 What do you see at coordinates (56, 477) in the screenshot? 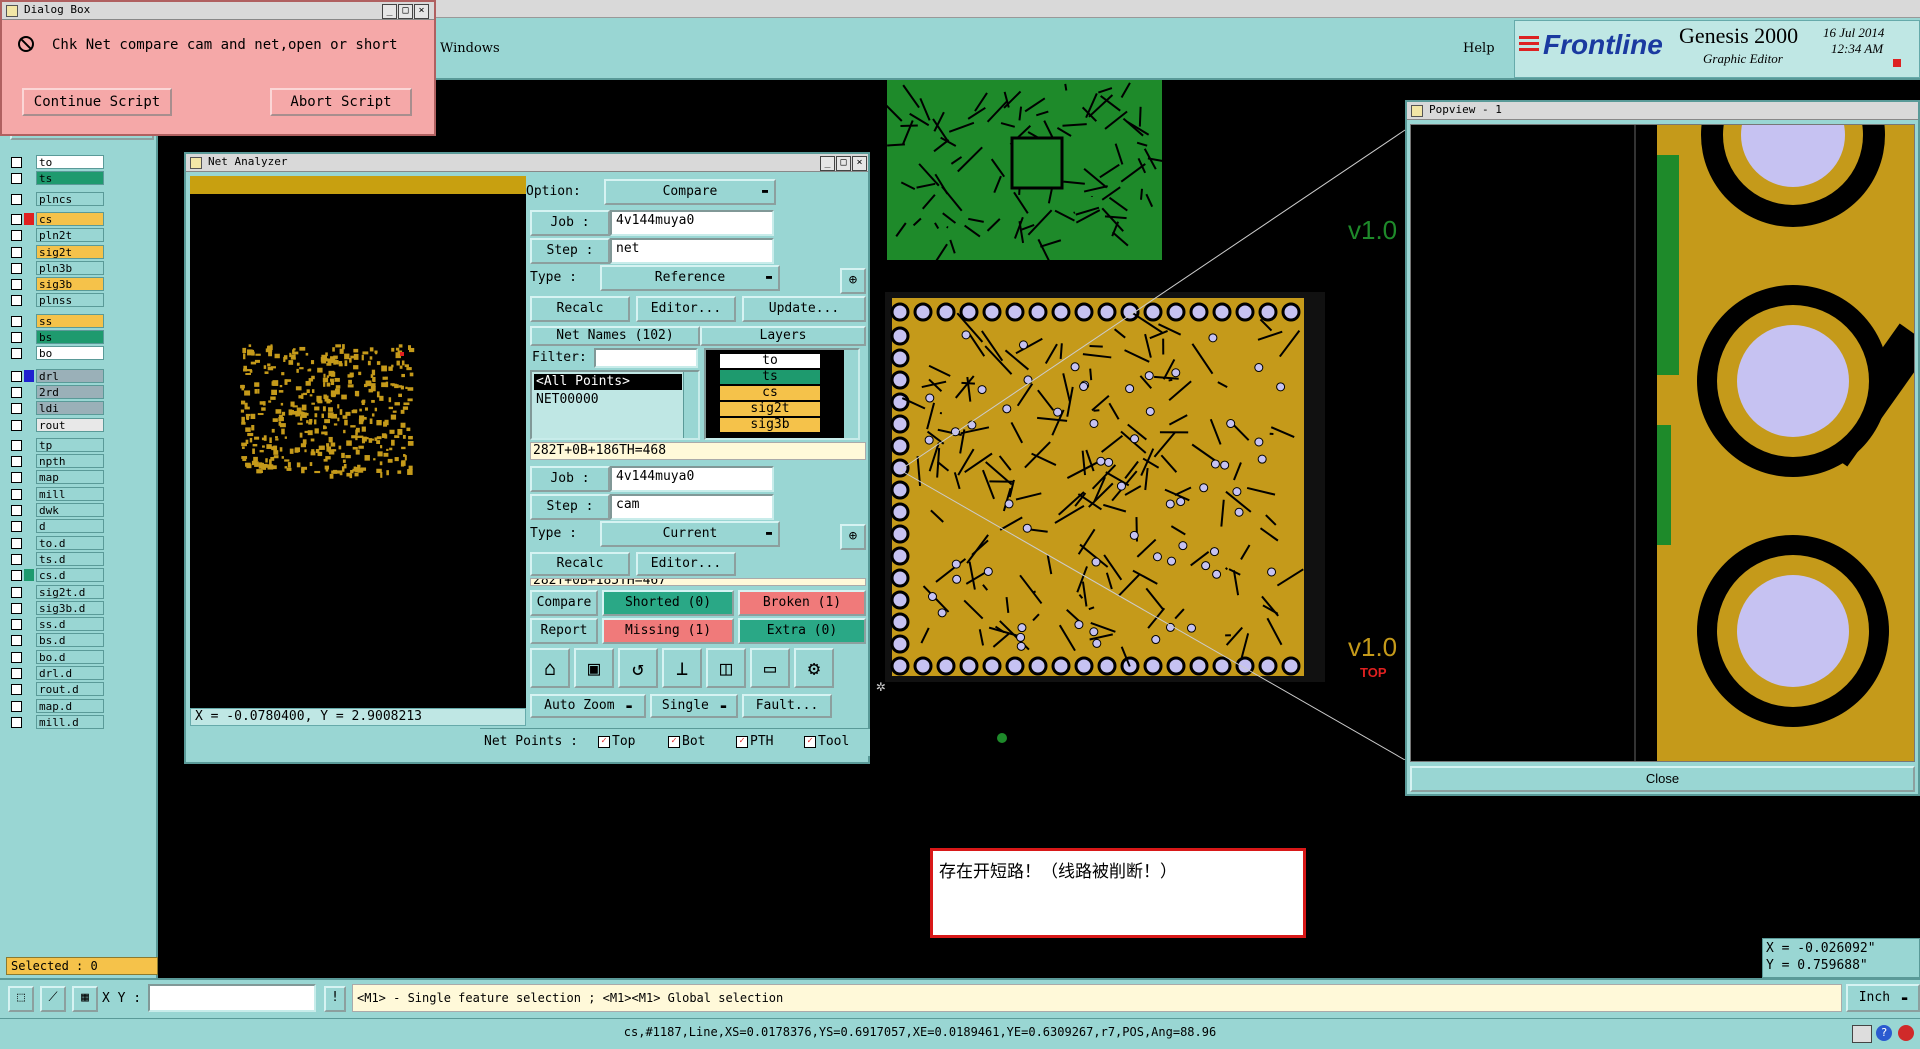
I see `layer-row: map` at bounding box center [56, 477].